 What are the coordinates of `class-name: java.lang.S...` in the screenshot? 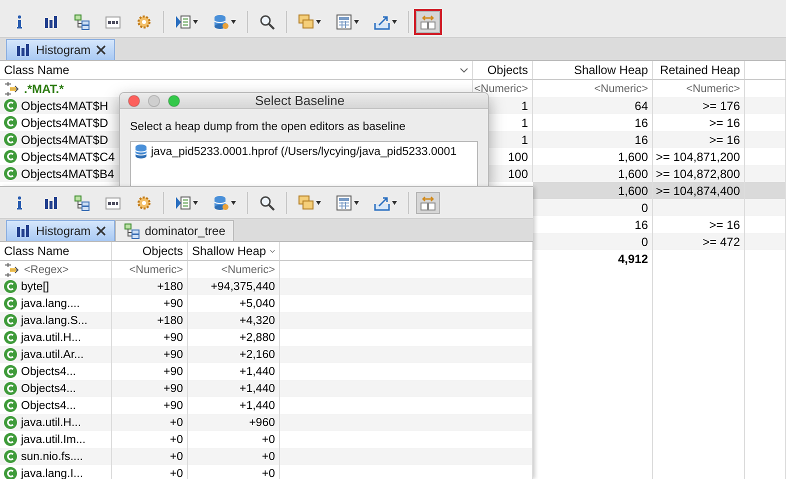 It's located at (54, 320).